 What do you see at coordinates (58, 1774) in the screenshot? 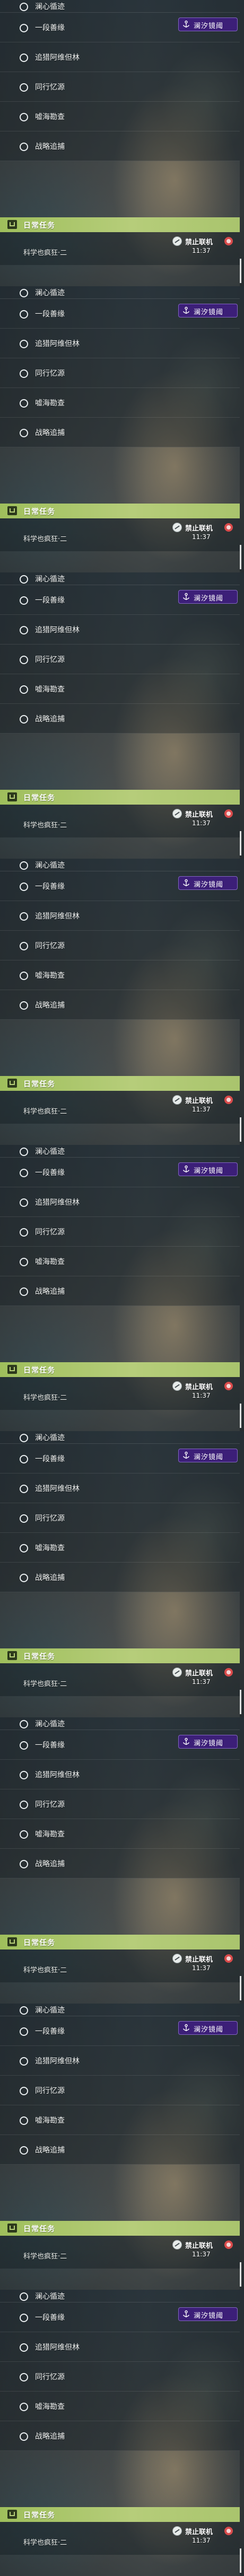
I see `quest-label: 追猎阿维但林` at bounding box center [58, 1774].